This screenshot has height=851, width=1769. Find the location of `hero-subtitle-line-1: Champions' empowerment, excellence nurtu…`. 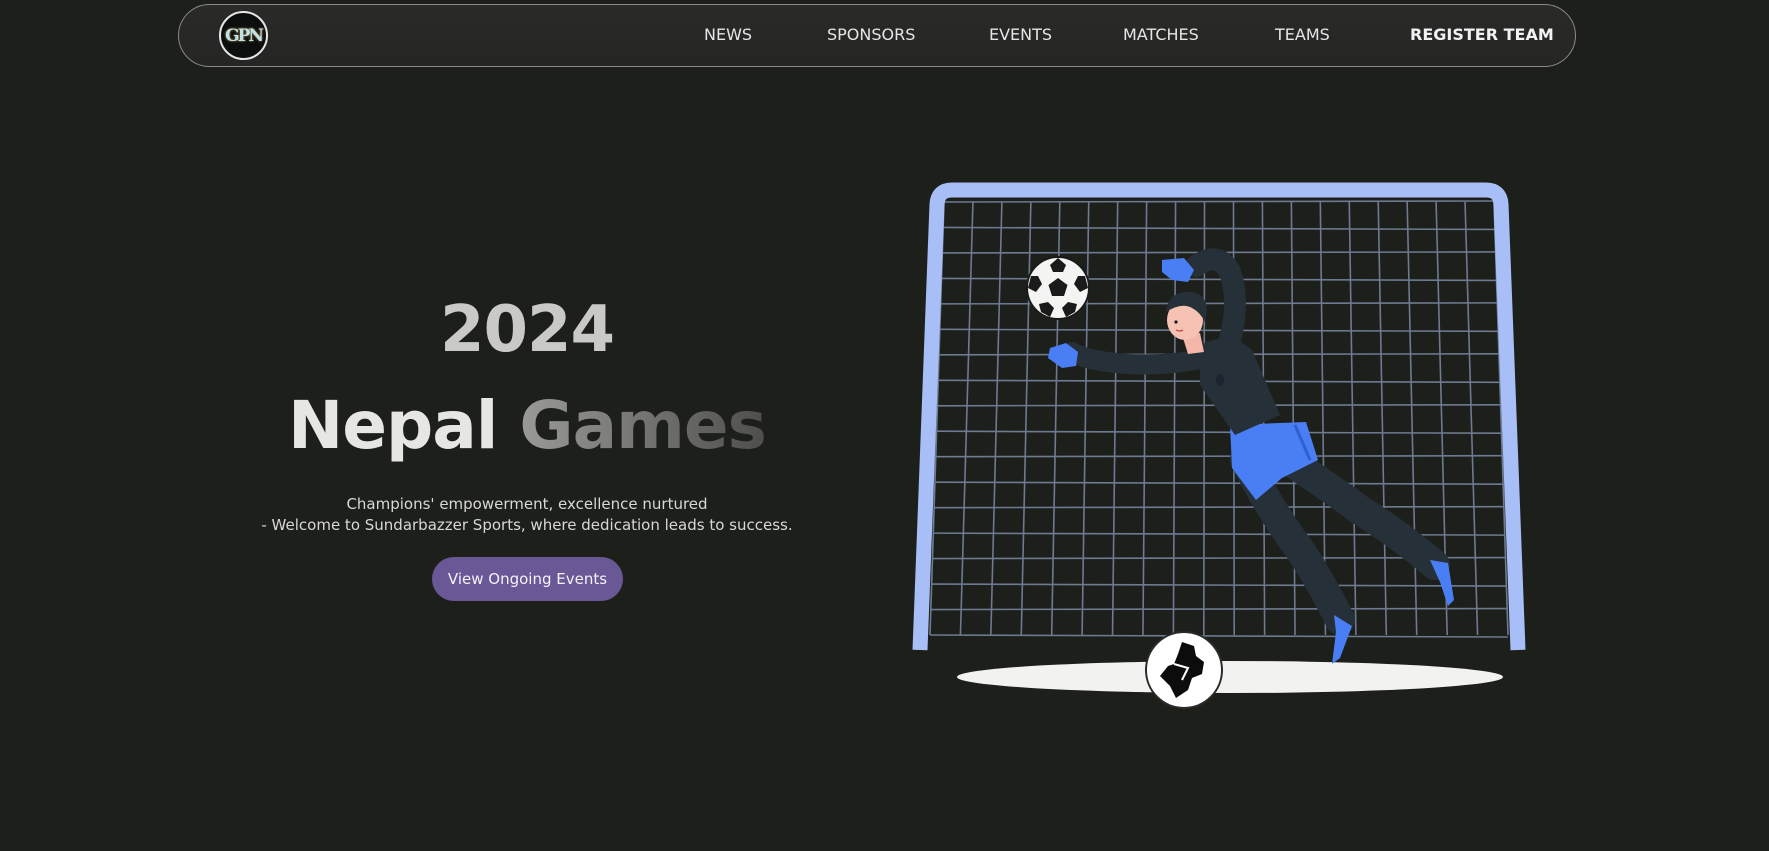

hero-subtitle-line-1: Champions' empowerment, excellence nurtu… is located at coordinates (527, 504).